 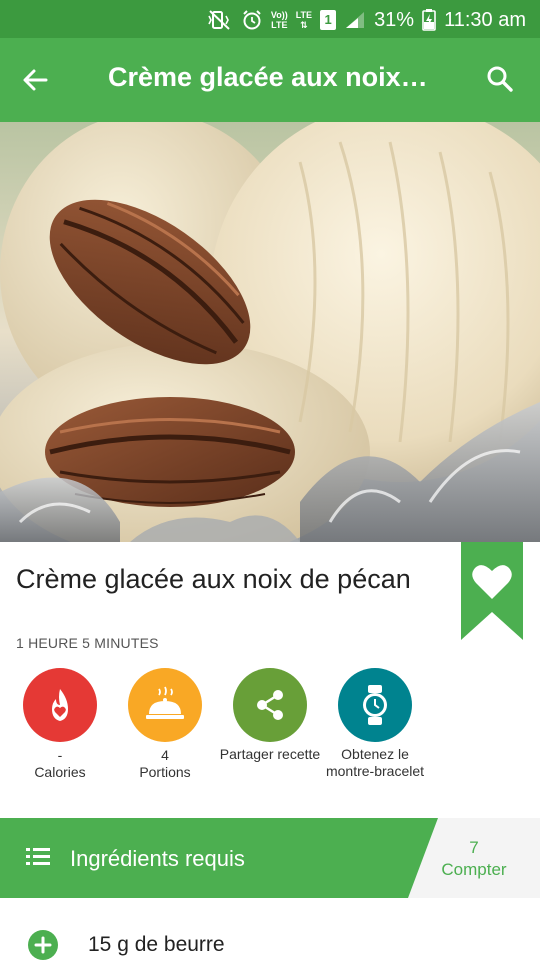 I want to click on share-recipe-button: Partager recette, so click(x=270, y=715).